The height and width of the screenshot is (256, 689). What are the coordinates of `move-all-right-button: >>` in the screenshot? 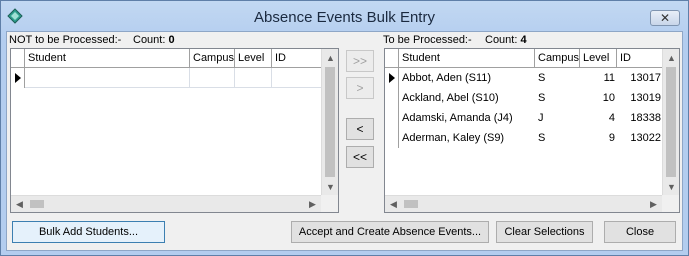 It's located at (360, 61).